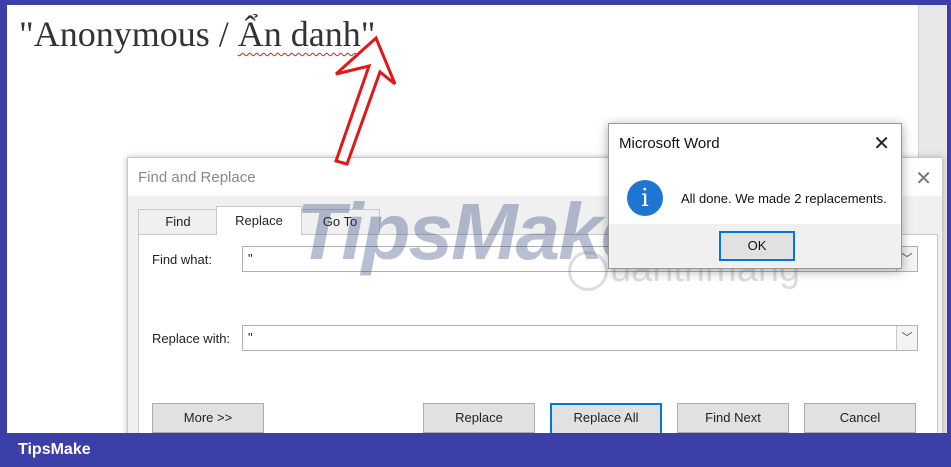 This screenshot has width=951, height=467. I want to click on tab-replace: Replace, so click(259, 220).